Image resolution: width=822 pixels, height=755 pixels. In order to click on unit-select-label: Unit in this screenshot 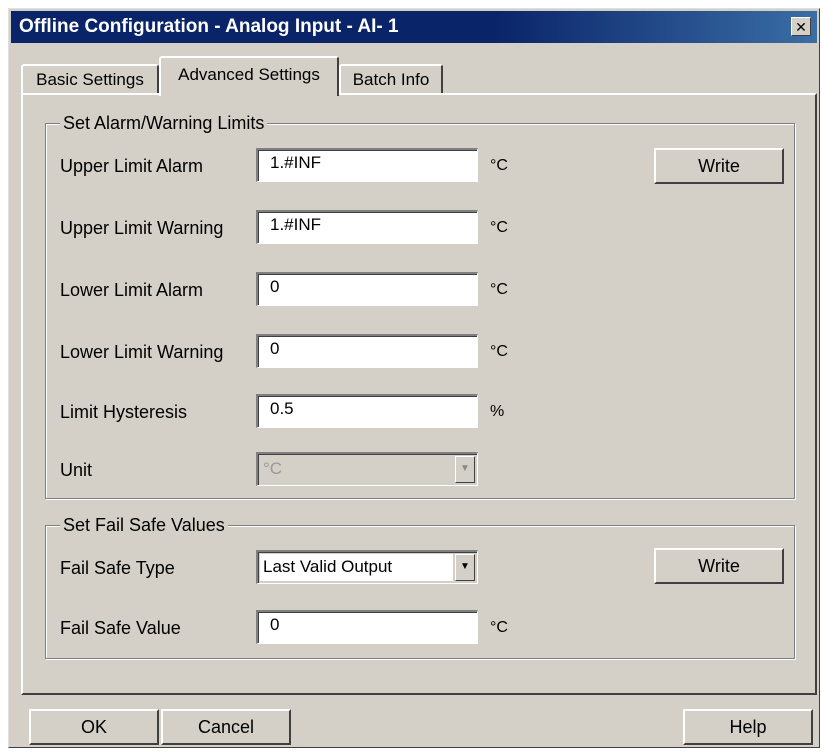, I will do `click(76, 470)`.